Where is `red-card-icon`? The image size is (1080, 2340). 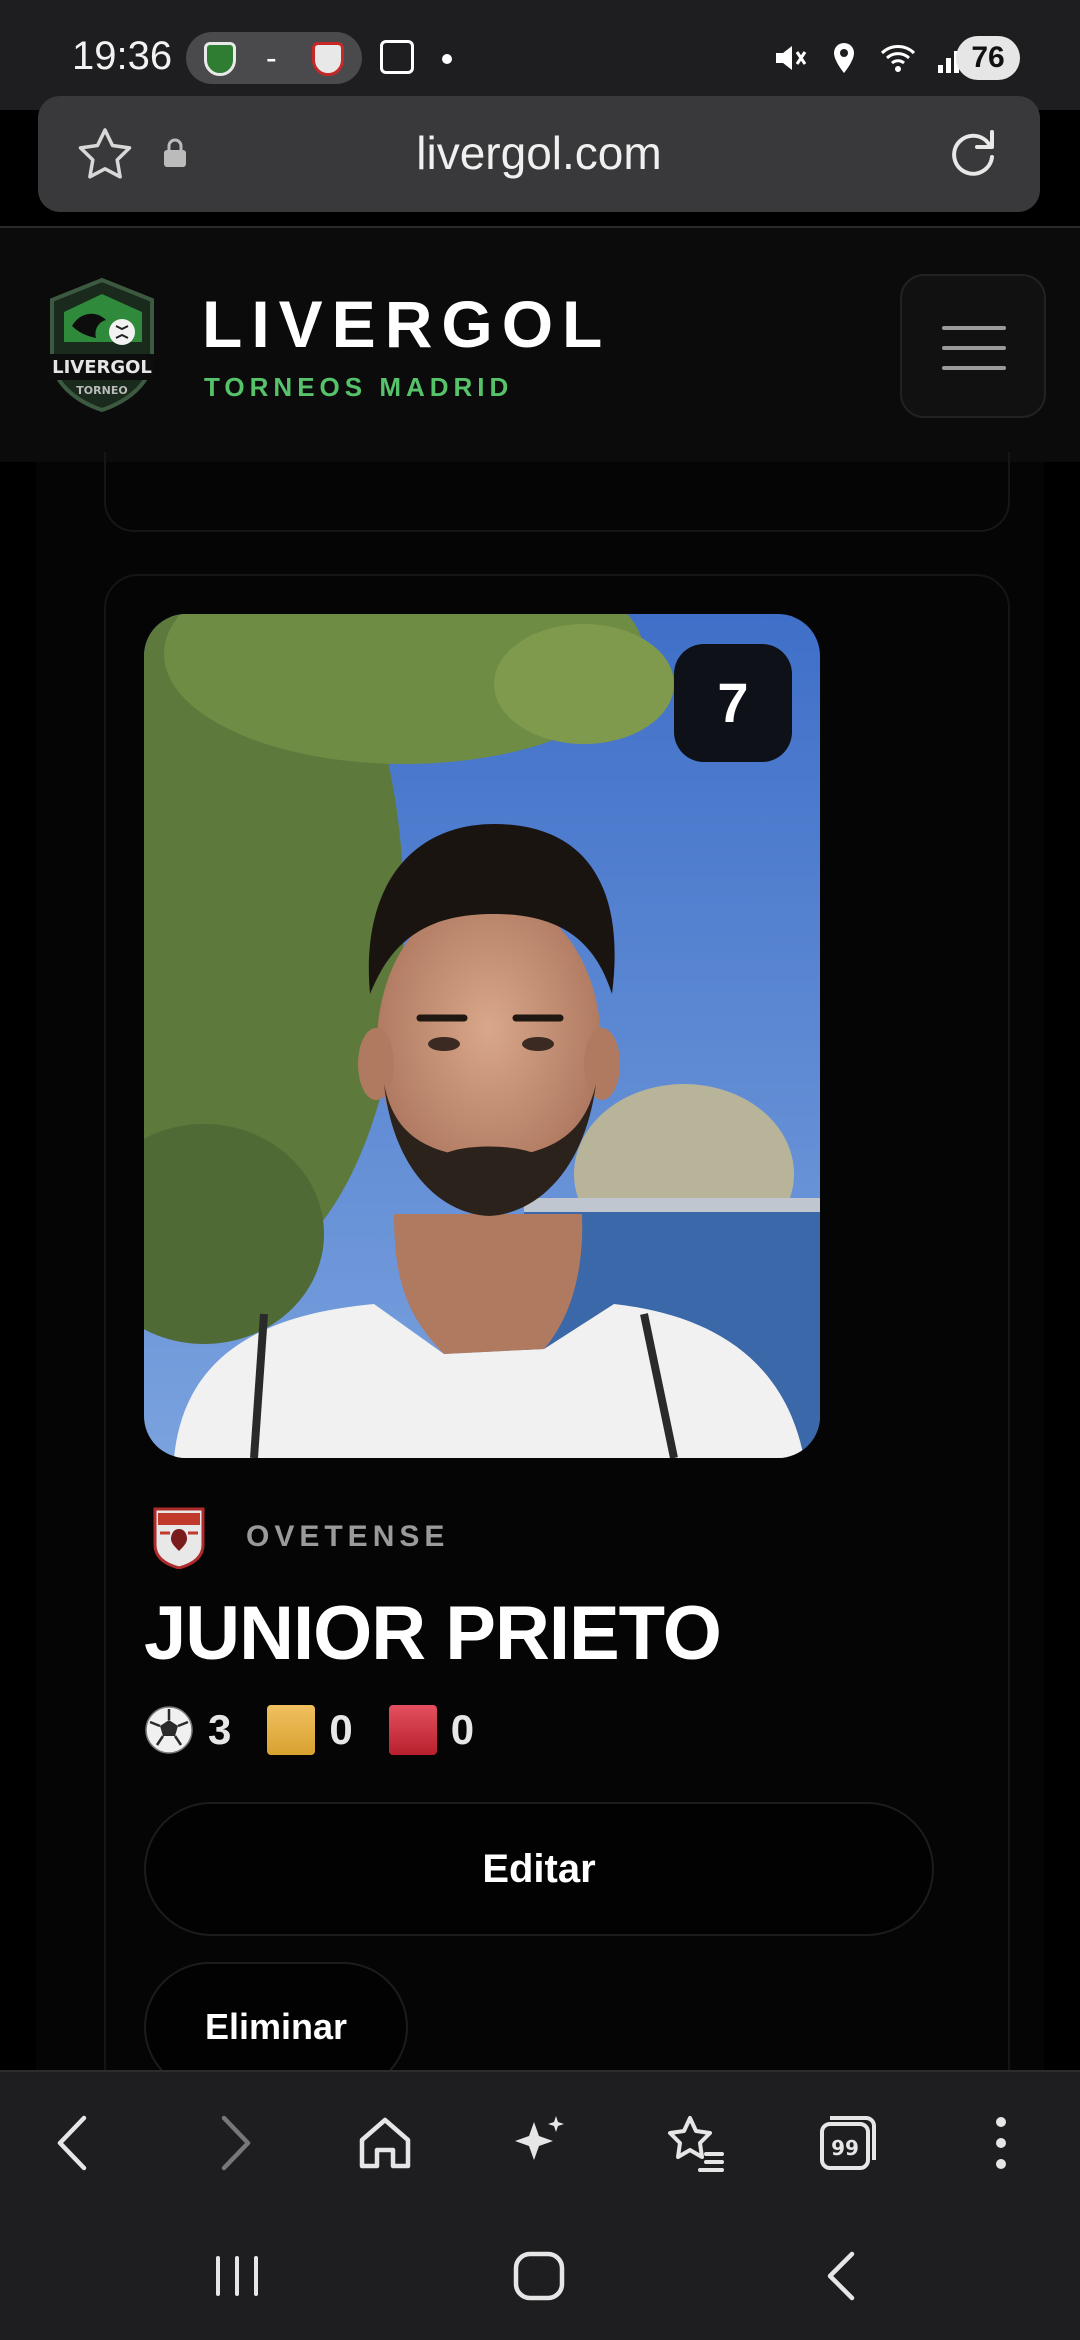 red-card-icon is located at coordinates (412, 1730).